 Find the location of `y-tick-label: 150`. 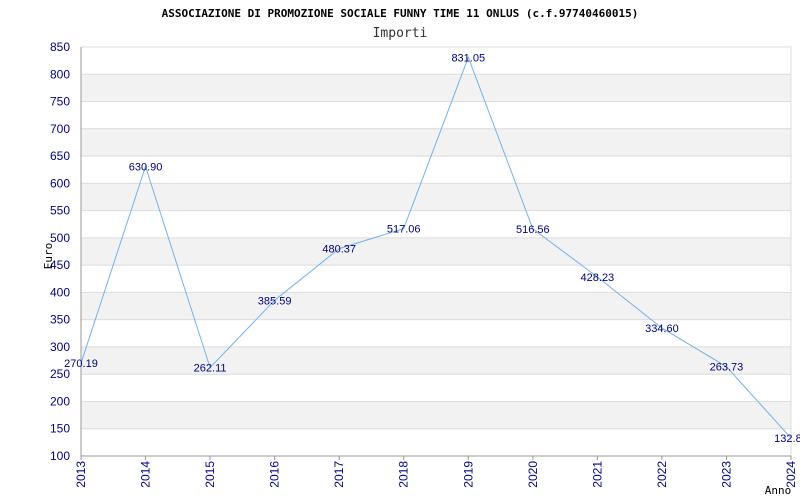

y-tick-label: 150 is located at coordinates (60, 429).